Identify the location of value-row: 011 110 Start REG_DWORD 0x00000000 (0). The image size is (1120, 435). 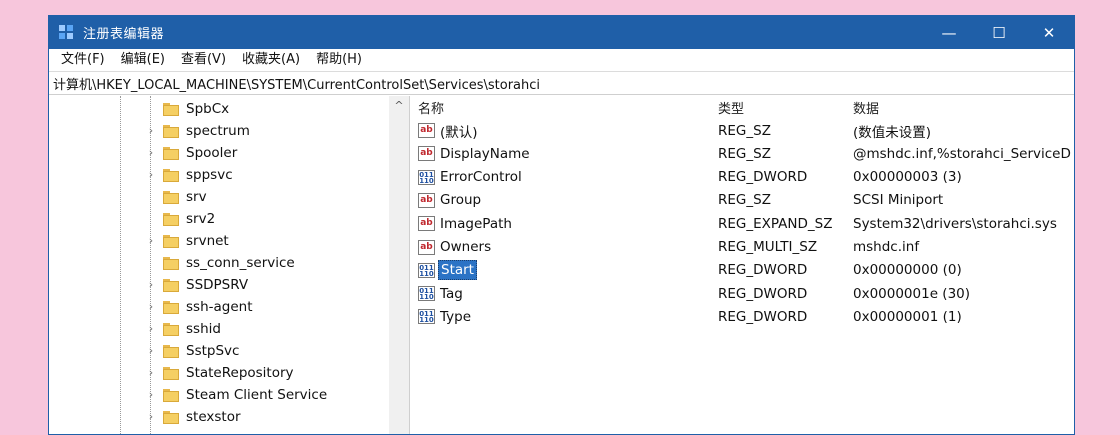
(742, 270).